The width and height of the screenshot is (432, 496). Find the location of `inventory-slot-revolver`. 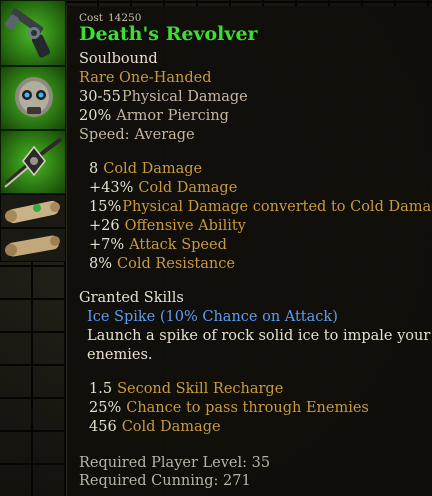

inventory-slot-revolver is located at coordinates (33, 33).